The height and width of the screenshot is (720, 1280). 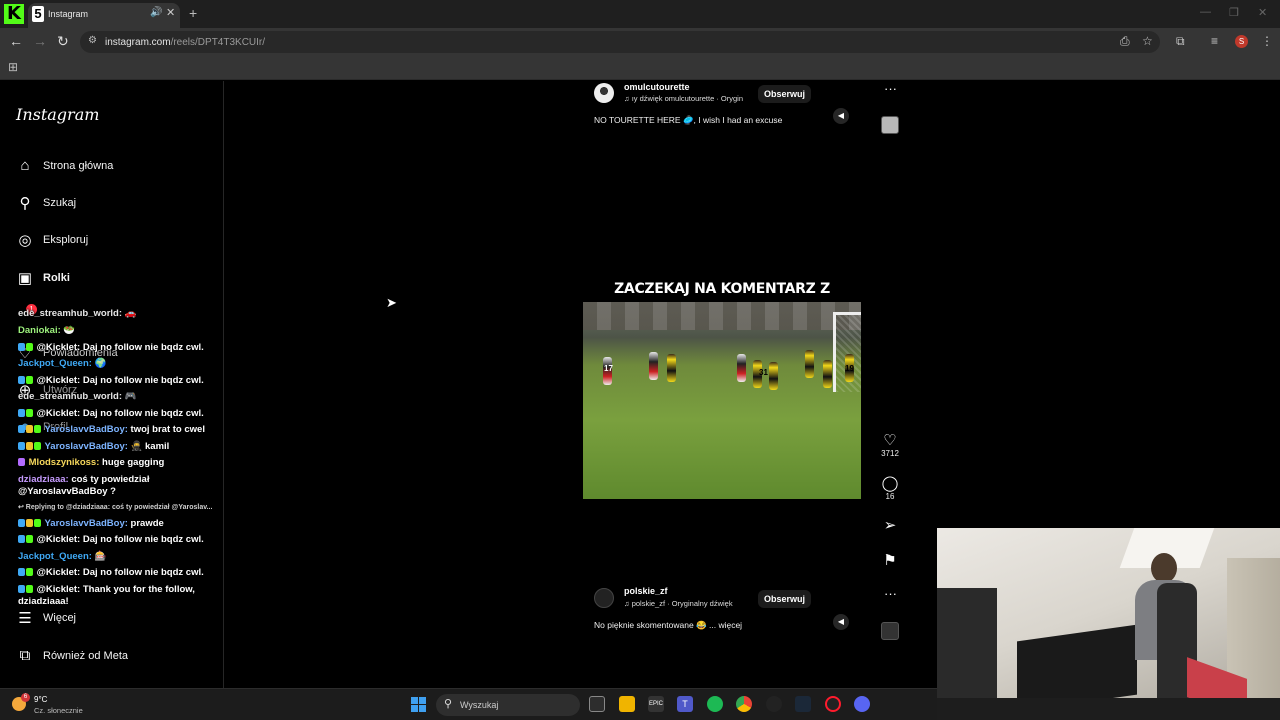 What do you see at coordinates (1205, 12) in the screenshot?
I see `minimize-icon: —` at bounding box center [1205, 12].